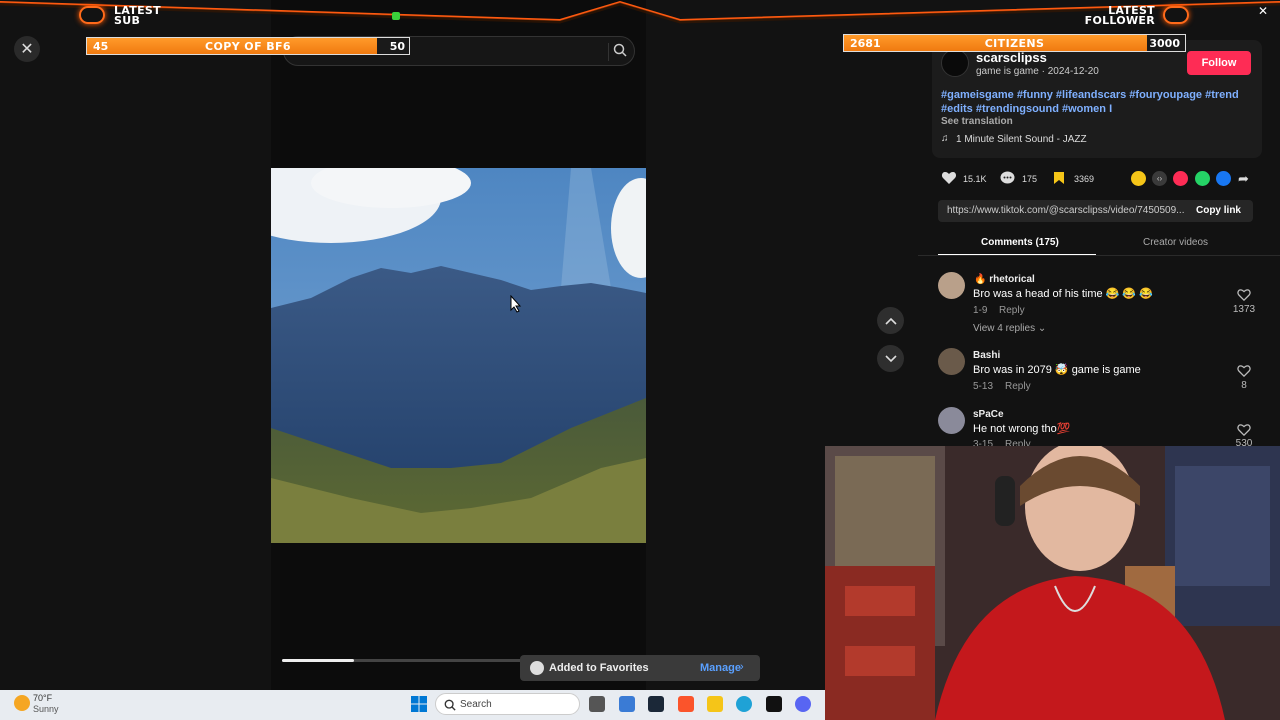 The image size is (1280, 720). What do you see at coordinates (1218, 210) in the screenshot?
I see `copy-link-button: Copy link` at bounding box center [1218, 210].